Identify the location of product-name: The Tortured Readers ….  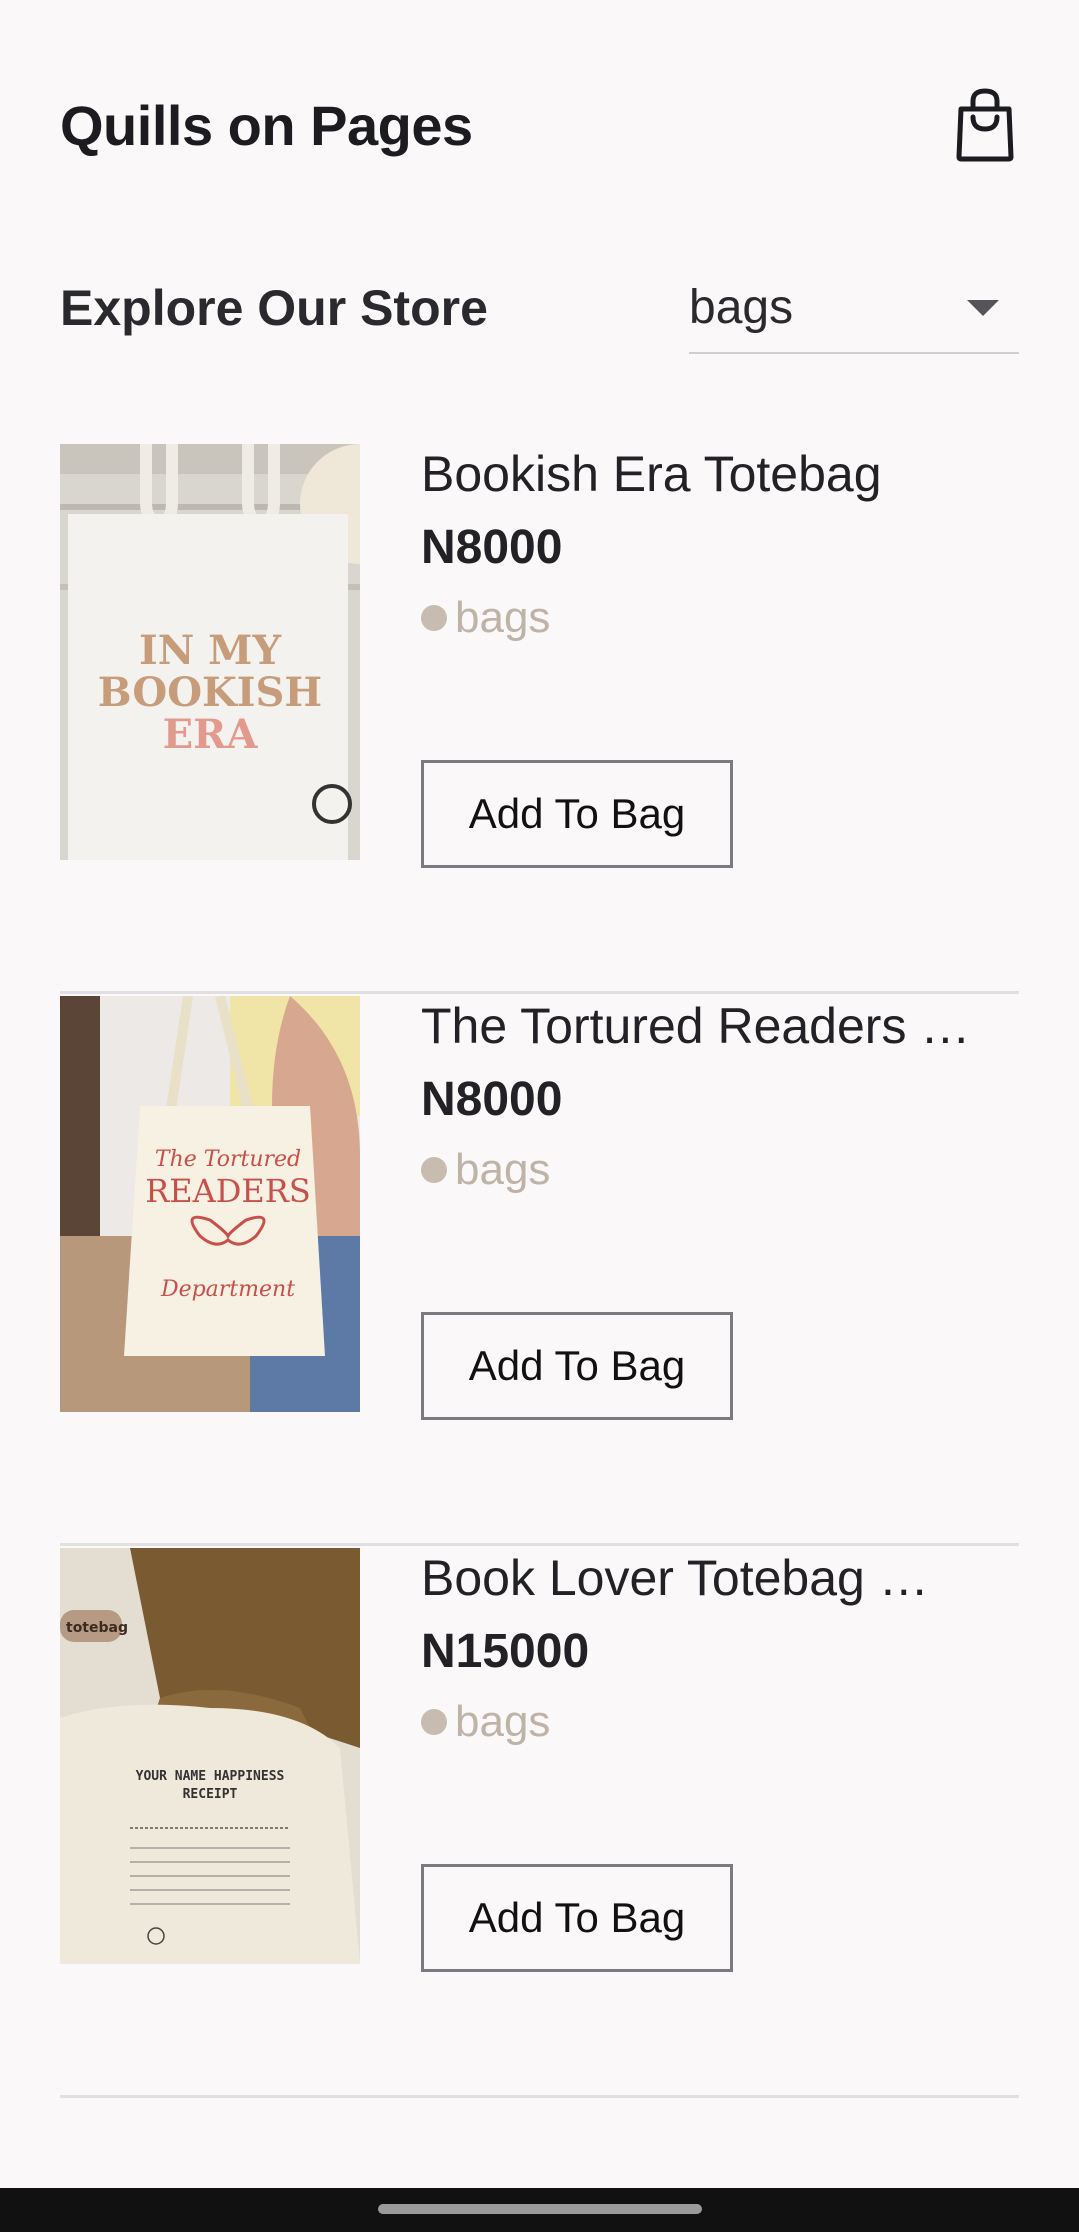
(696, 1026).